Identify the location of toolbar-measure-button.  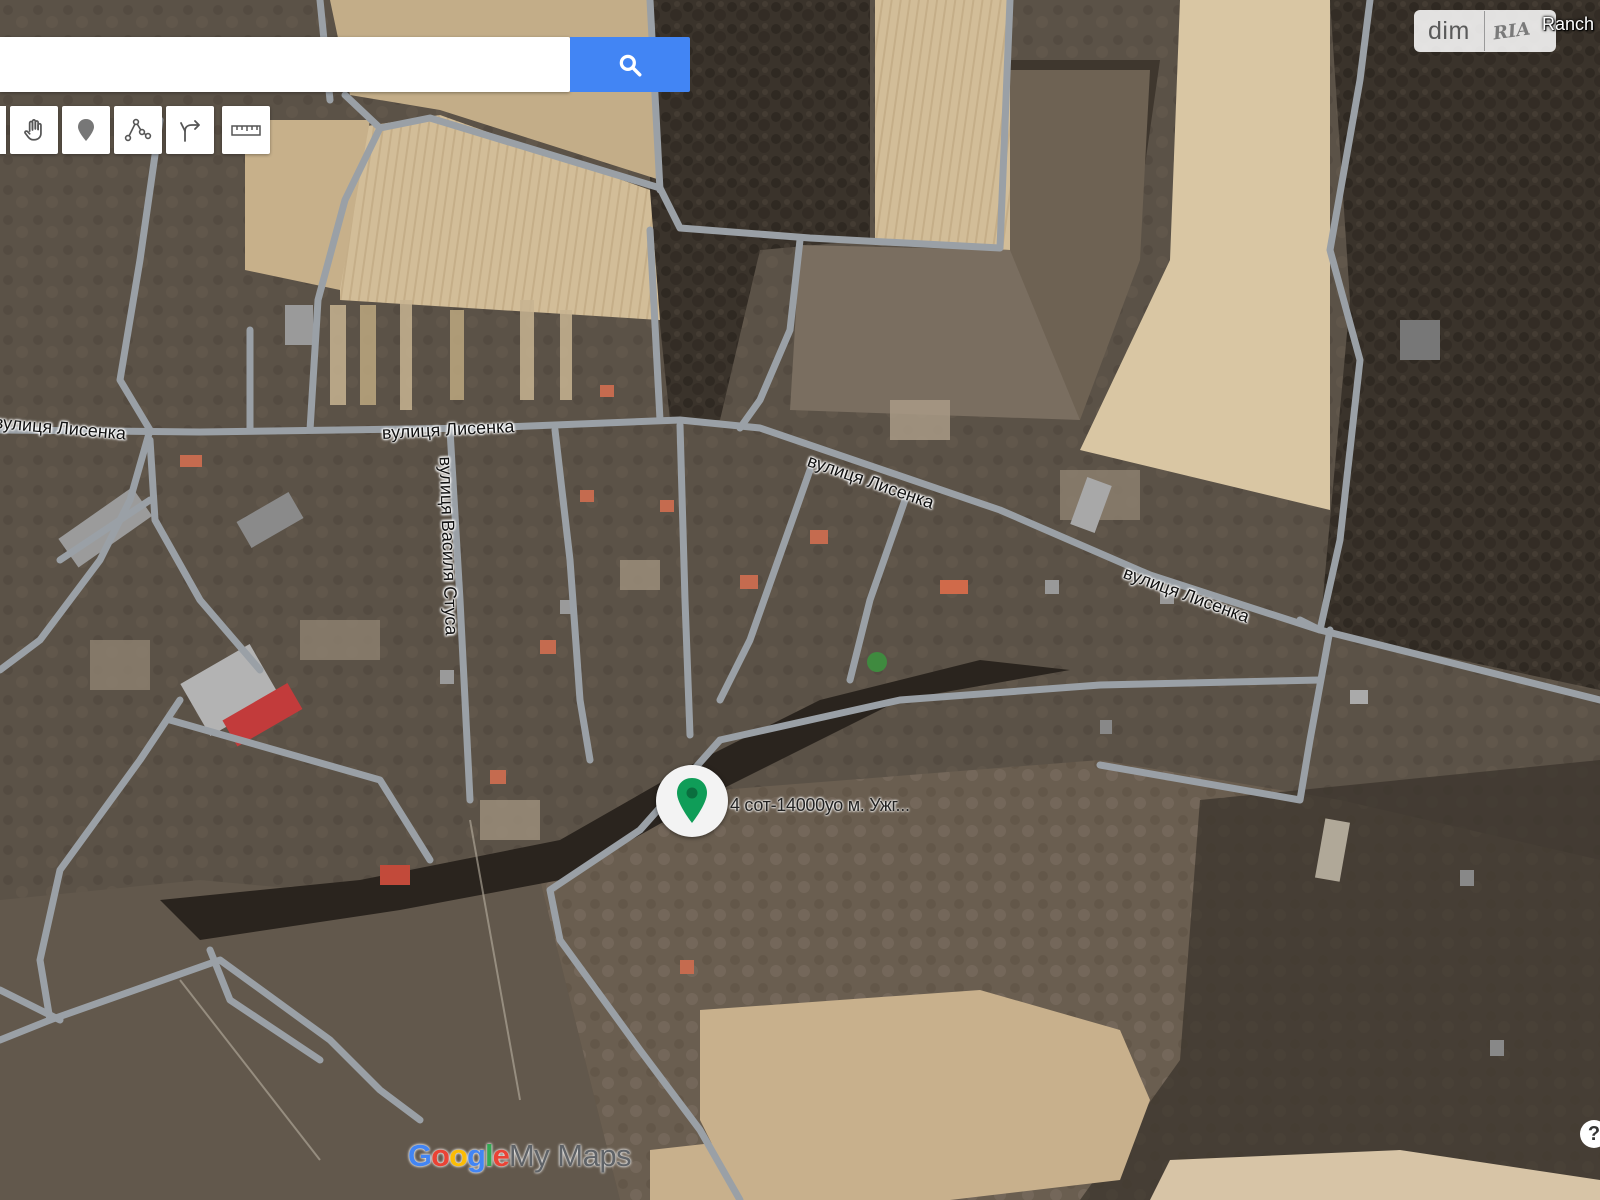
(246, 130).